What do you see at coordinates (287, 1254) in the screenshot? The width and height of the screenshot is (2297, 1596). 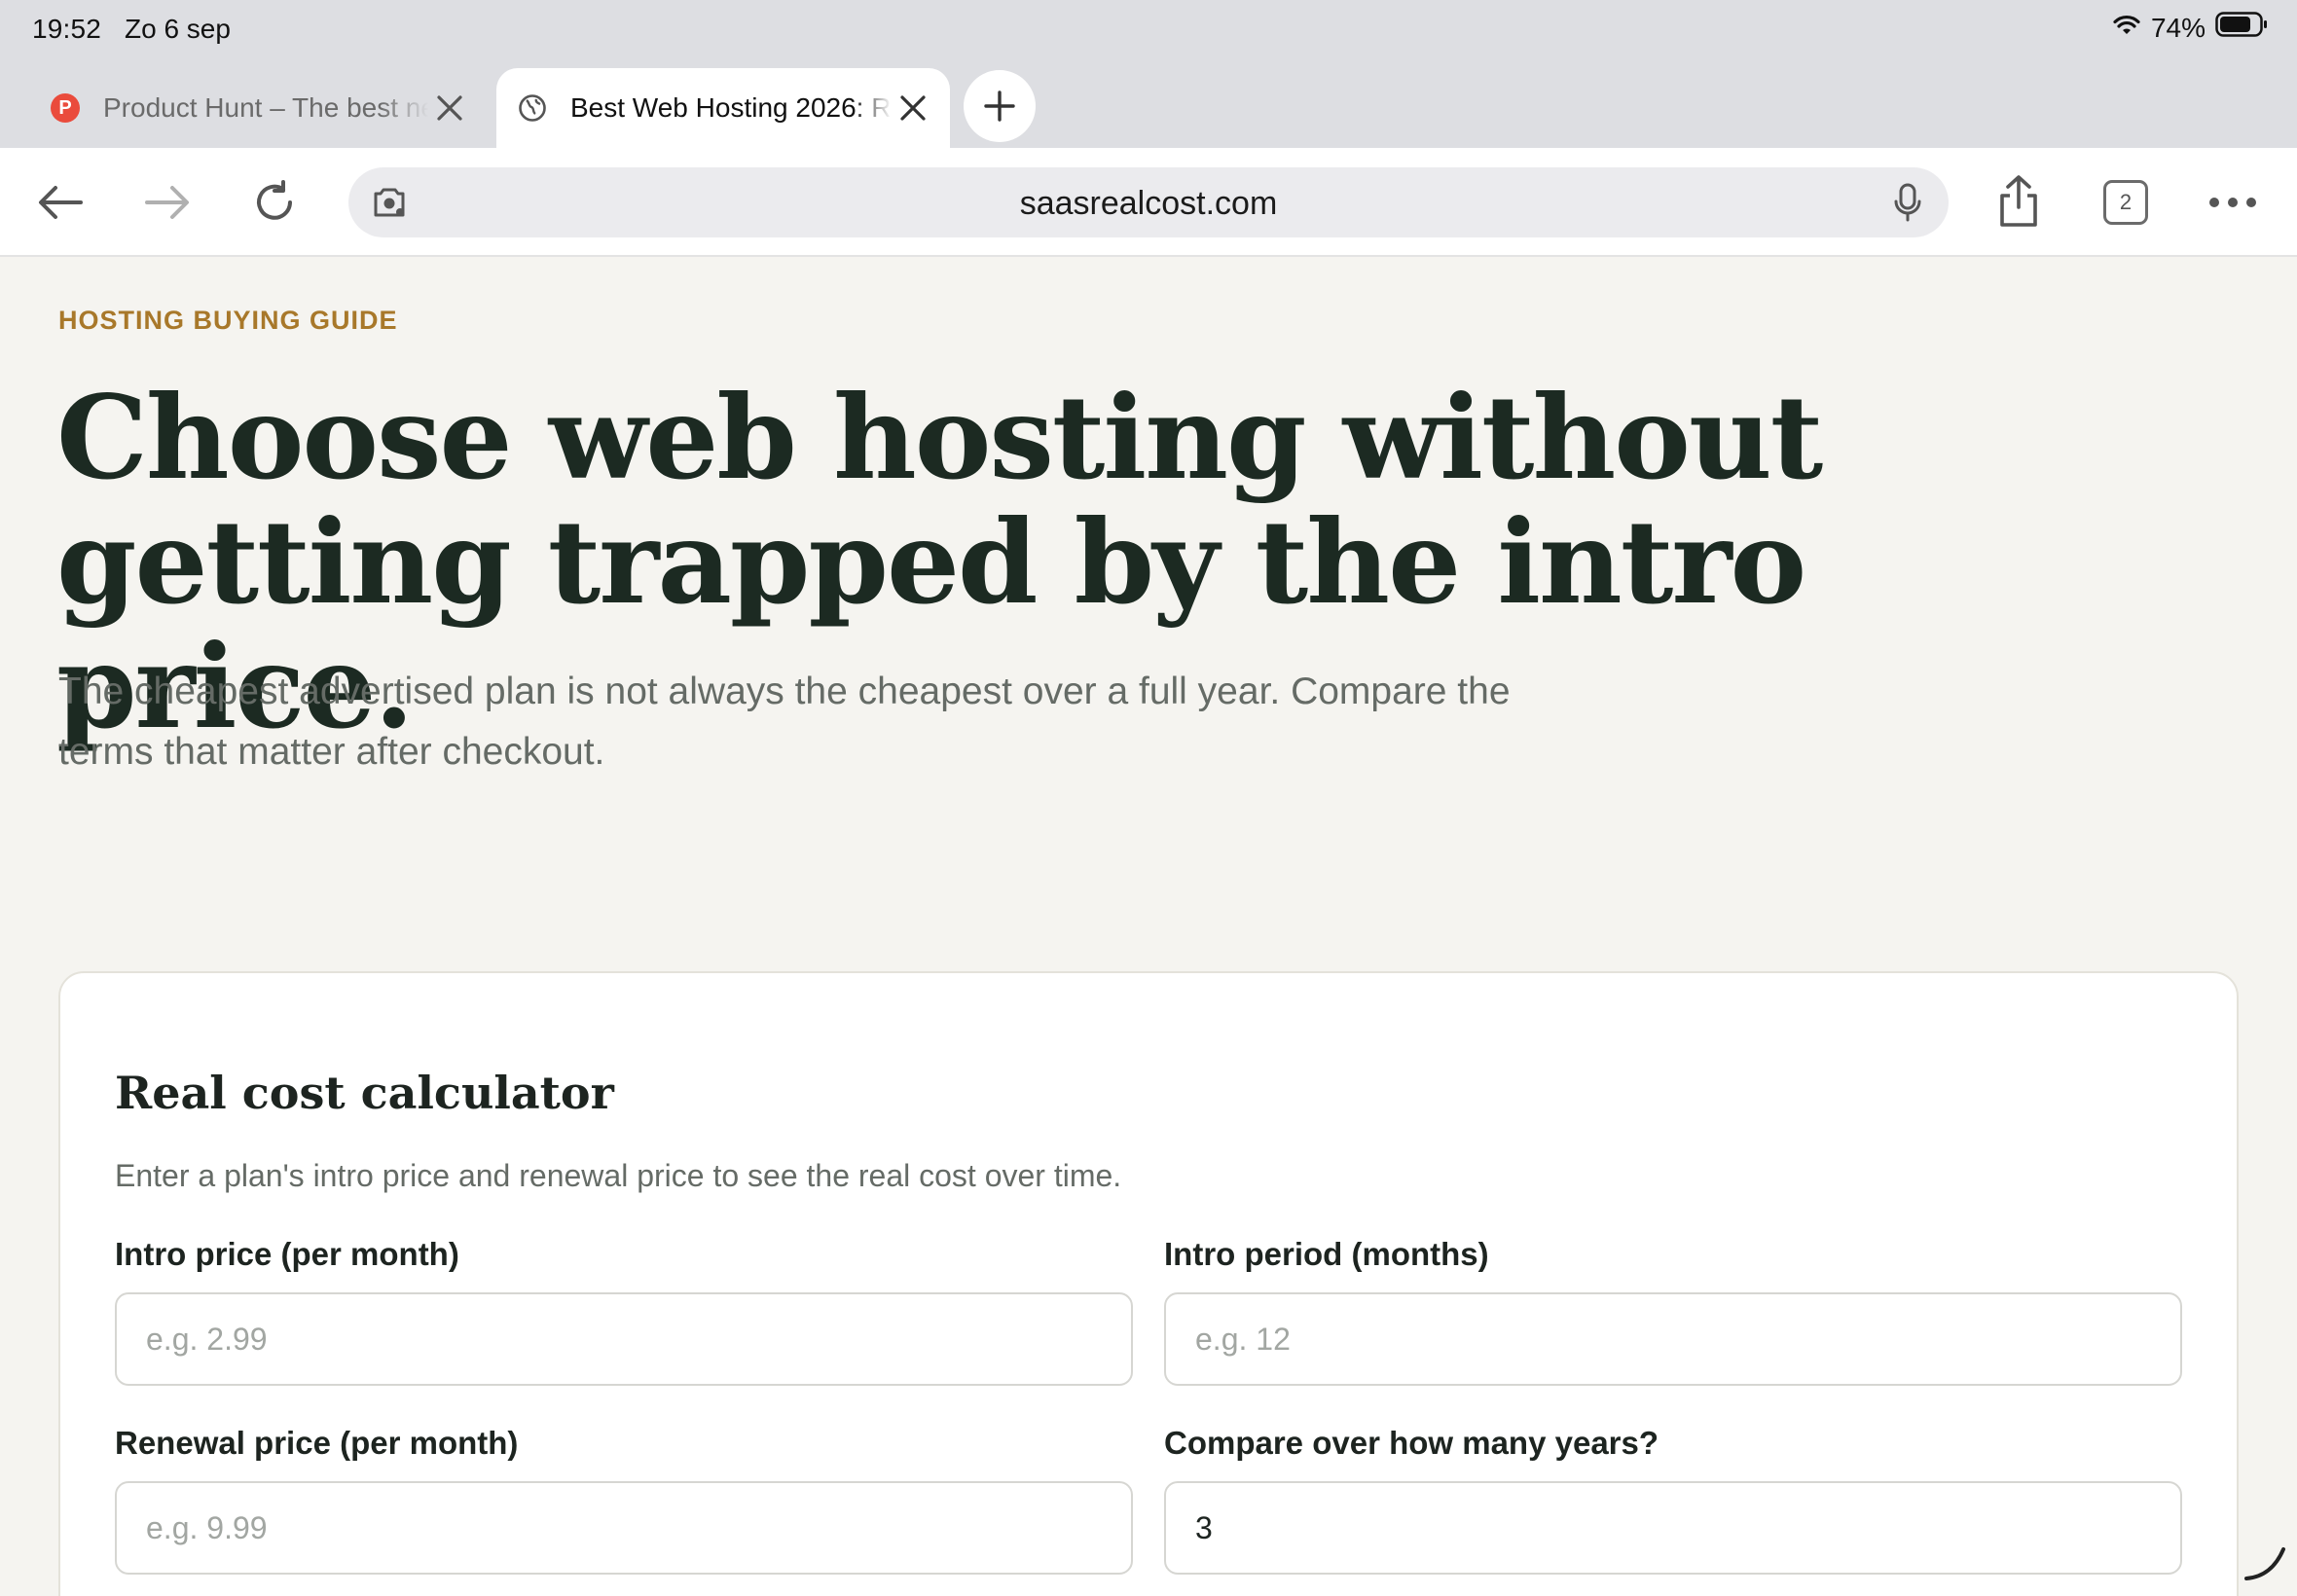 I see `intro-price-label: Intro price (per month)` at bounding box center [287, 1254].